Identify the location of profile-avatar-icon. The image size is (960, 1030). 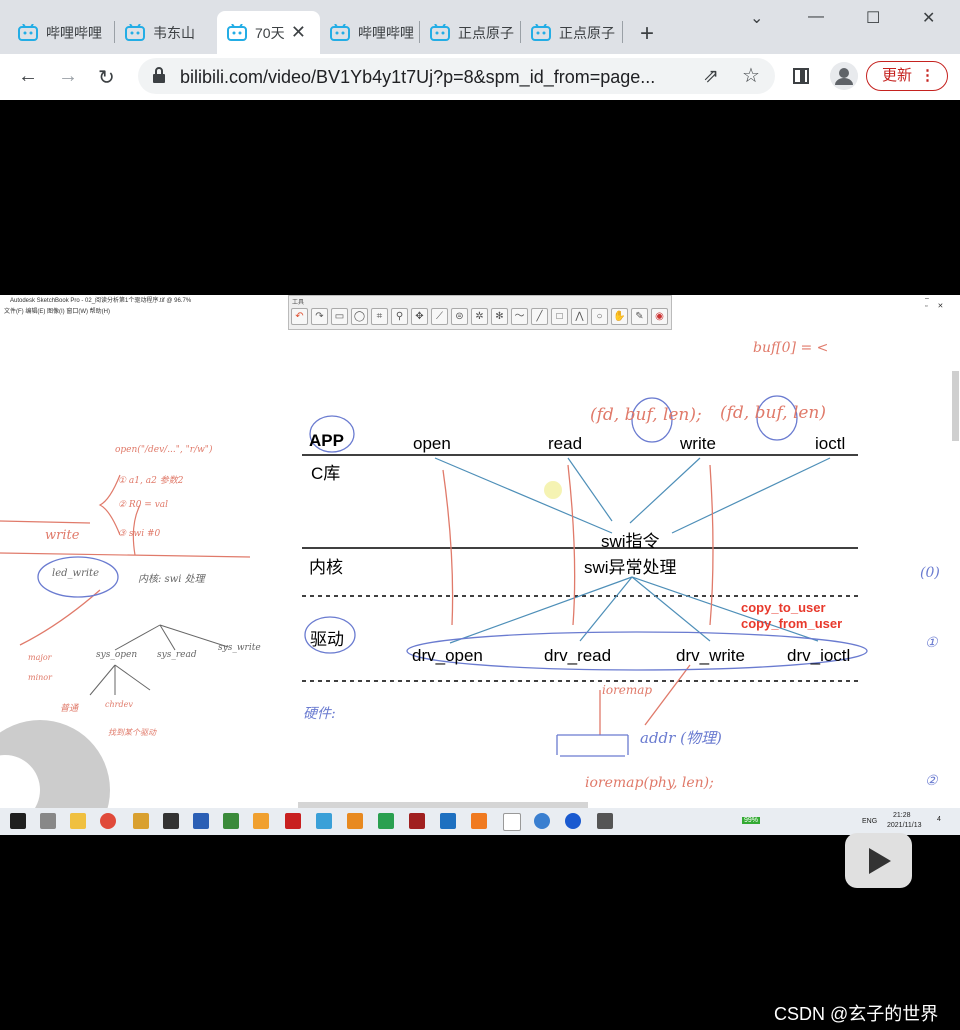
(844, 76).